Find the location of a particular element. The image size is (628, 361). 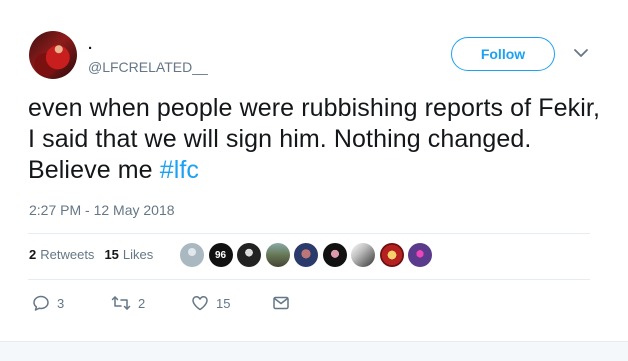

author-handle: @LFCRELATED__ is located at coordinates (148, 67).